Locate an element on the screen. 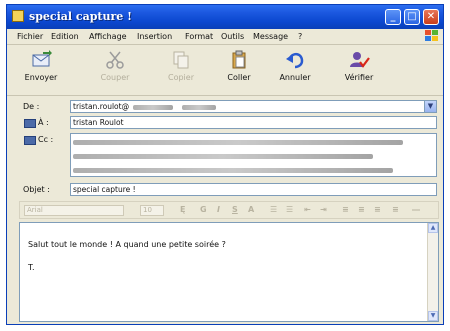 Image resolution: width=450 pixels, height=331 pixels. cut-button: Couper is located at coordinates (115, 71).